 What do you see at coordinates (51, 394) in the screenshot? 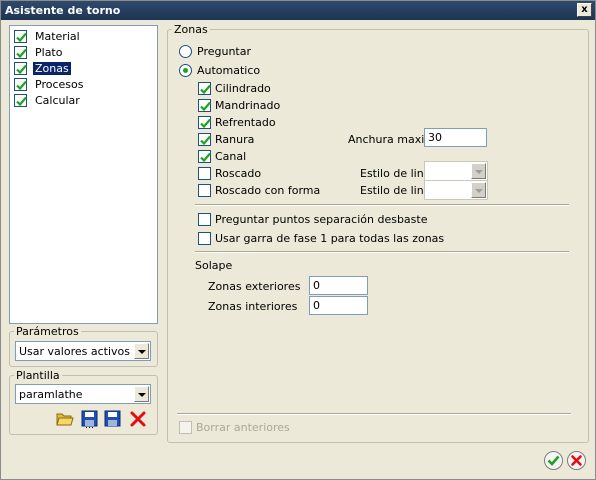
I see `plantilla-select-value: paramlathe` at bounding box center [51, 394].